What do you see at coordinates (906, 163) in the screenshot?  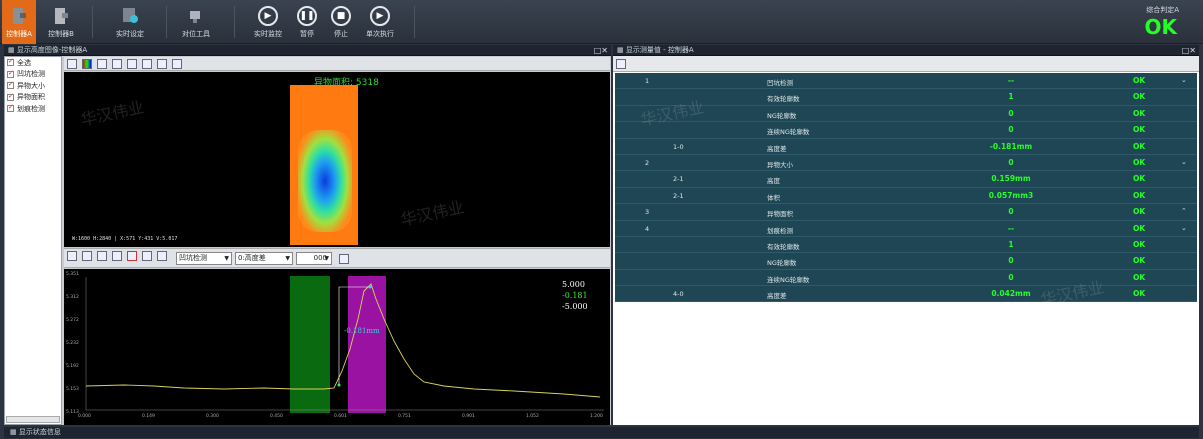 I see `table-row: 2 异物大小 0 OK ⌄` at bounding box center [906, 163].